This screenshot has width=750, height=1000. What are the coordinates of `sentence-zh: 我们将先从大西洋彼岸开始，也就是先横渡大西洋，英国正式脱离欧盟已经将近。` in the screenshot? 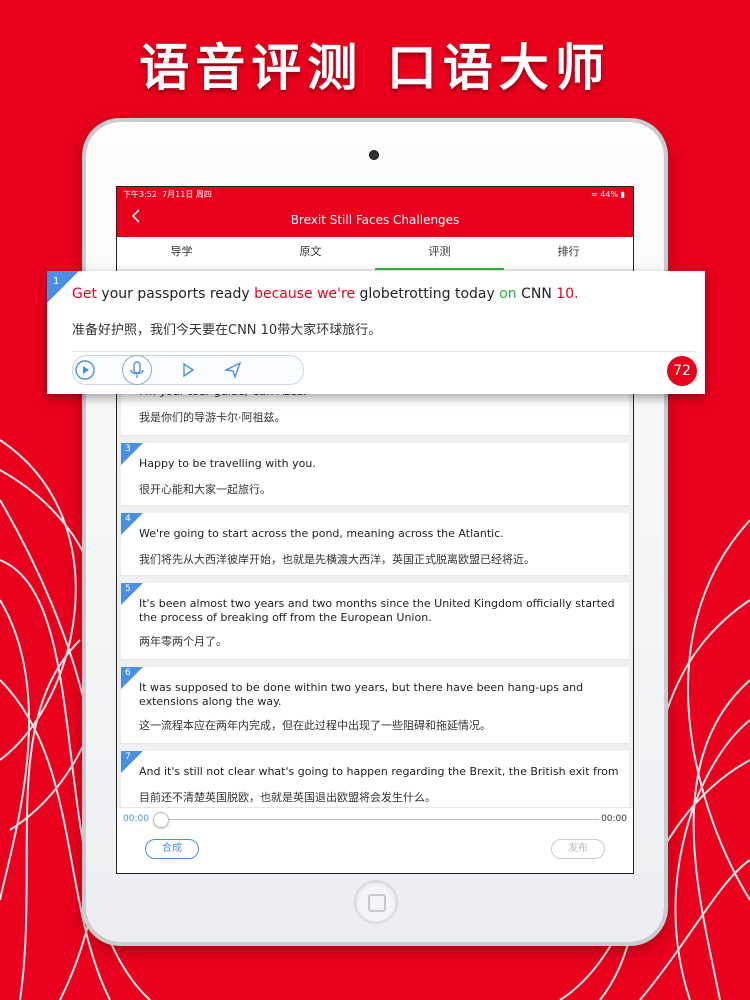 It's located at (337, 559).